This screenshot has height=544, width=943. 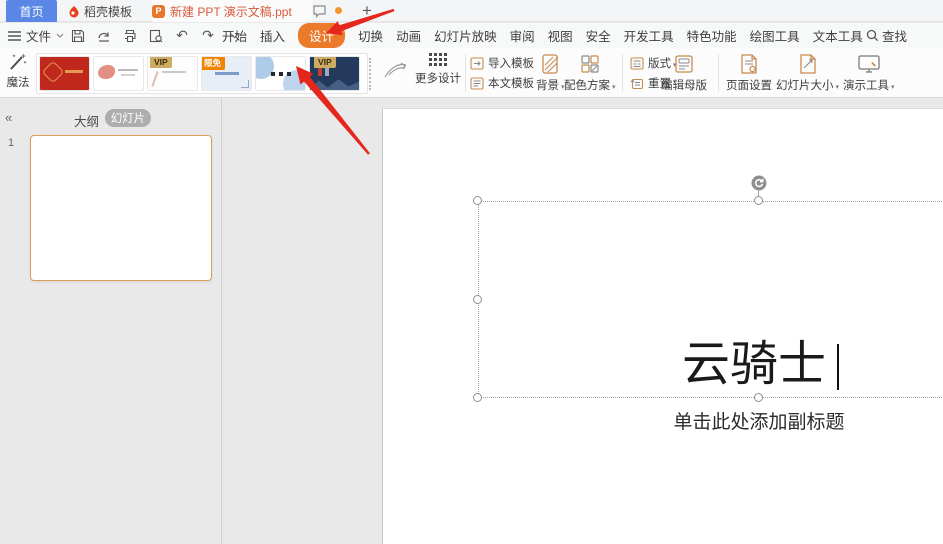 What do you see at coordinates (86, 120) in the screenshot?
I see `tab-outline: 大纲` at bounding box center [86, 120].